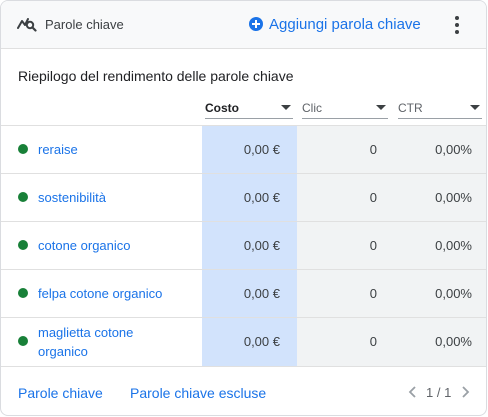 The width and height of the screenshot is (488, 417). What do you see at coordinates (243, 25) in the screenshot?
I see `card-header: Parole chiave Aggiungi parola chiave` at bounding box center [243, 25].